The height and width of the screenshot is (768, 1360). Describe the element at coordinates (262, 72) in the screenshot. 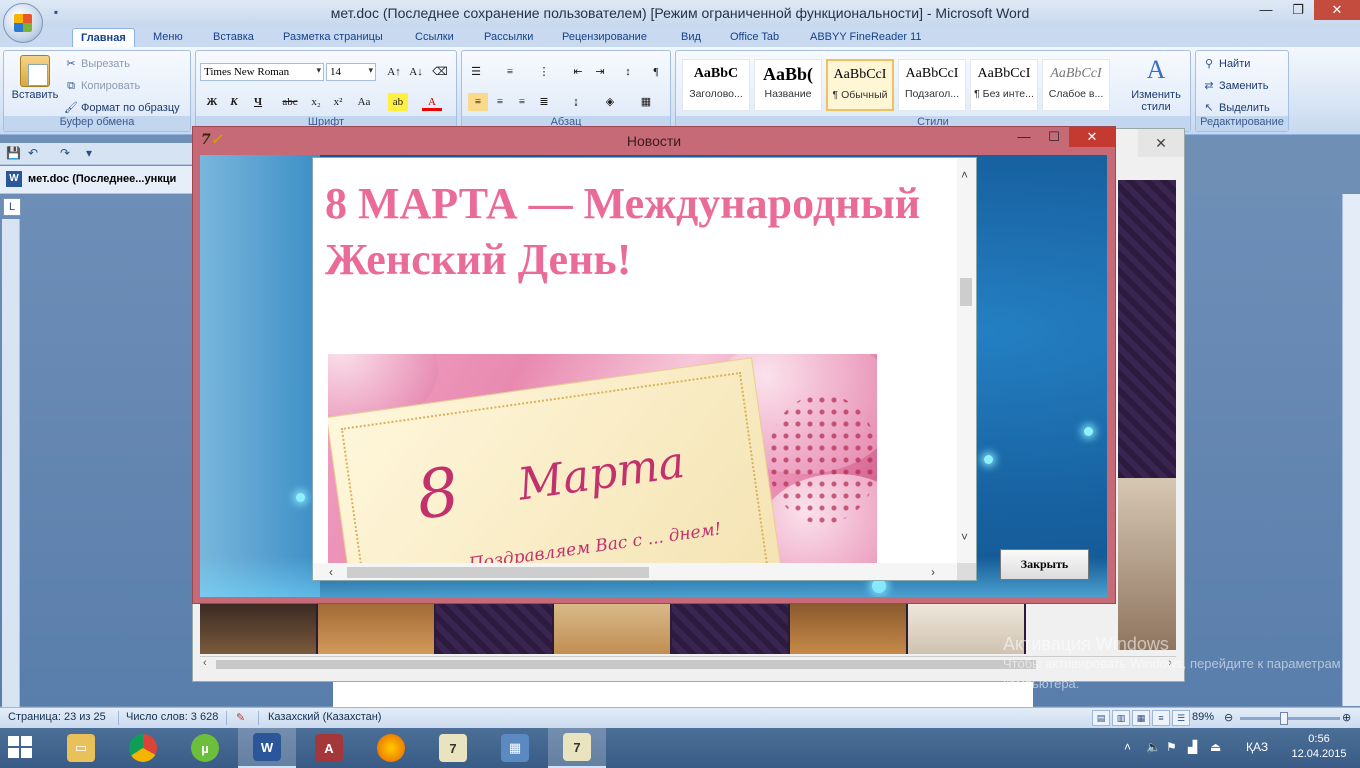

I see `font-name-combo: Times New Roman` at that location.